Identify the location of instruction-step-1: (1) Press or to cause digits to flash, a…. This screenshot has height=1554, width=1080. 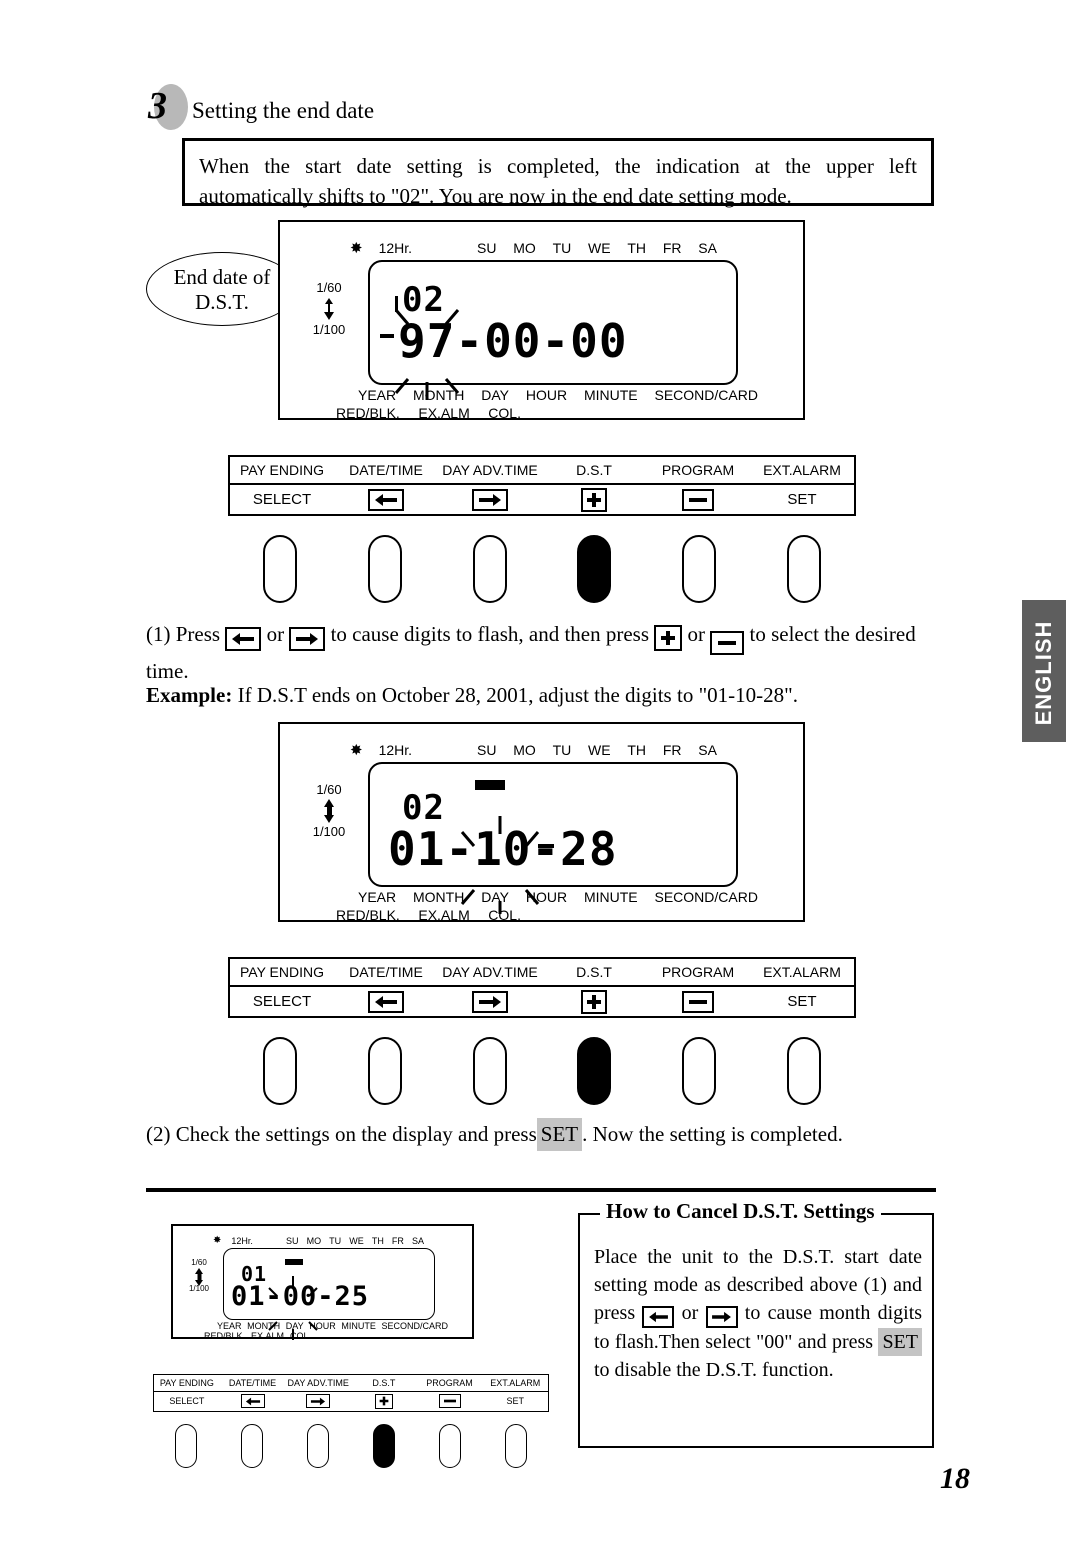
(541, 653).